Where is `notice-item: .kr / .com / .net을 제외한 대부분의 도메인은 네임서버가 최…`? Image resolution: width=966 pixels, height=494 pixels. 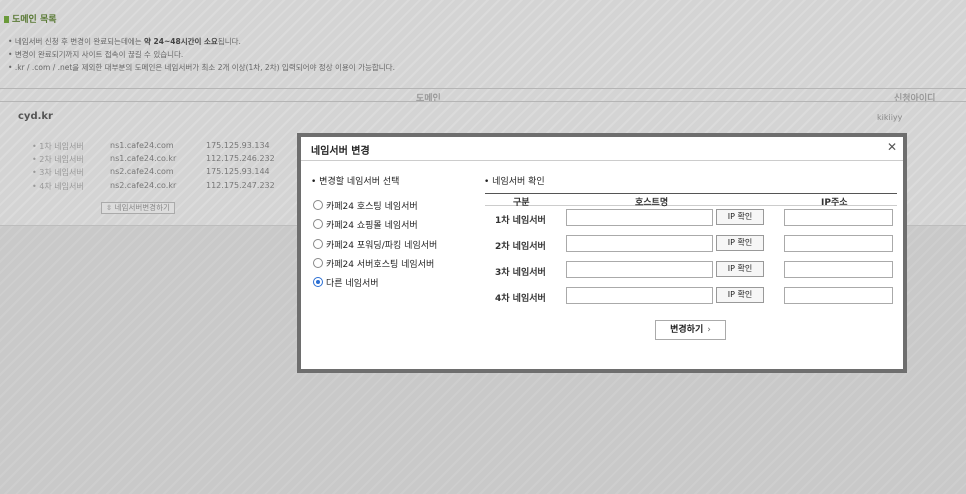 notice-item: .kr / .com / .net을 제외한 대부분의 도메인은 네임서버가 최… is located at coordinates (201, 67).